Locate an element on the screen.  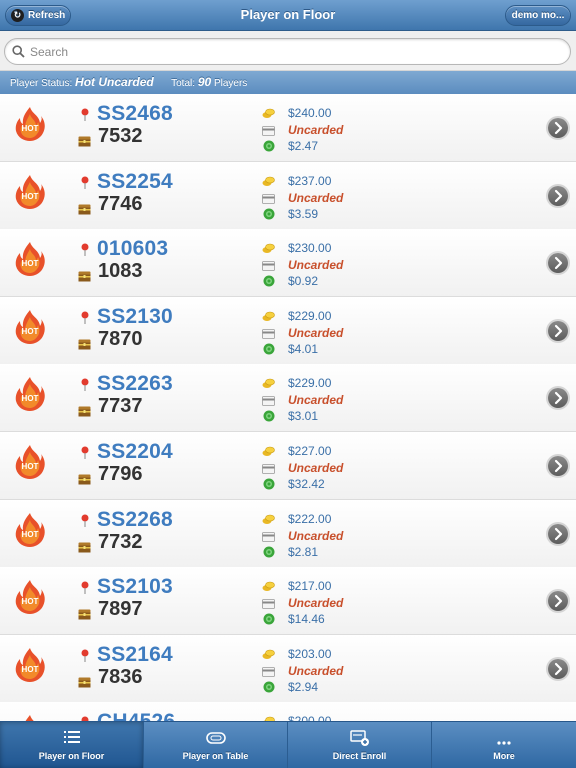
player-row: HOT SS2268 7732 $222.00 Uncarded $2.81 is located at coordinates (288, 534).